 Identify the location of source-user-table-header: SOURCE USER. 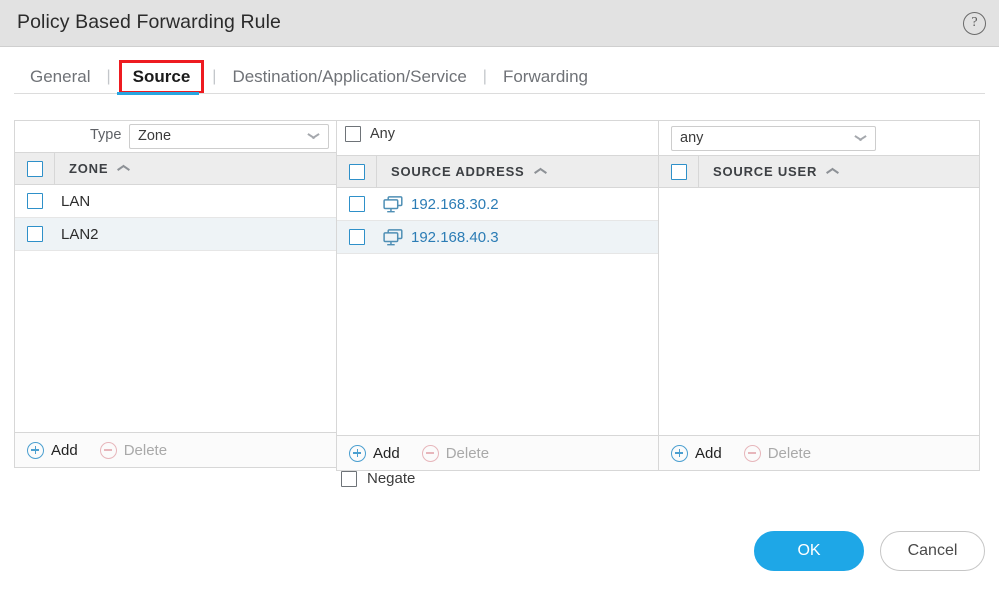
(819, 171).